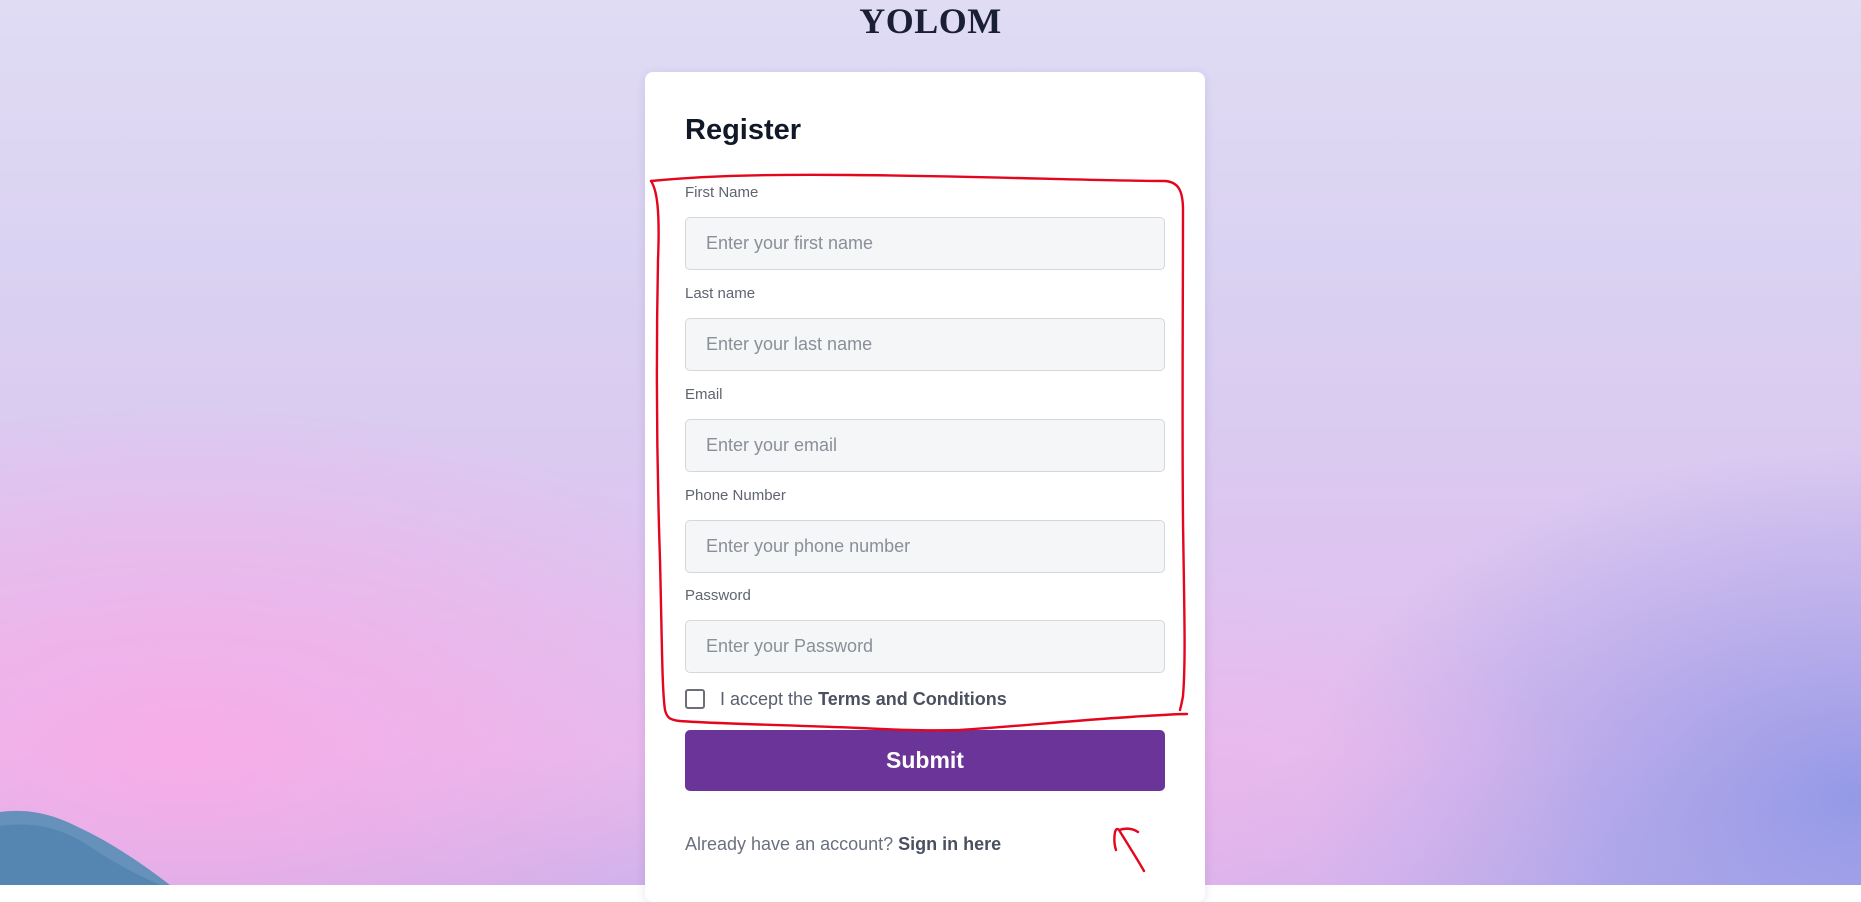 This screenshot has height=902, width=1861. What do you see at coordinates (925, 760) in the screenshot?
I see `submit-button: Submit` at bounding box center [925, 760].